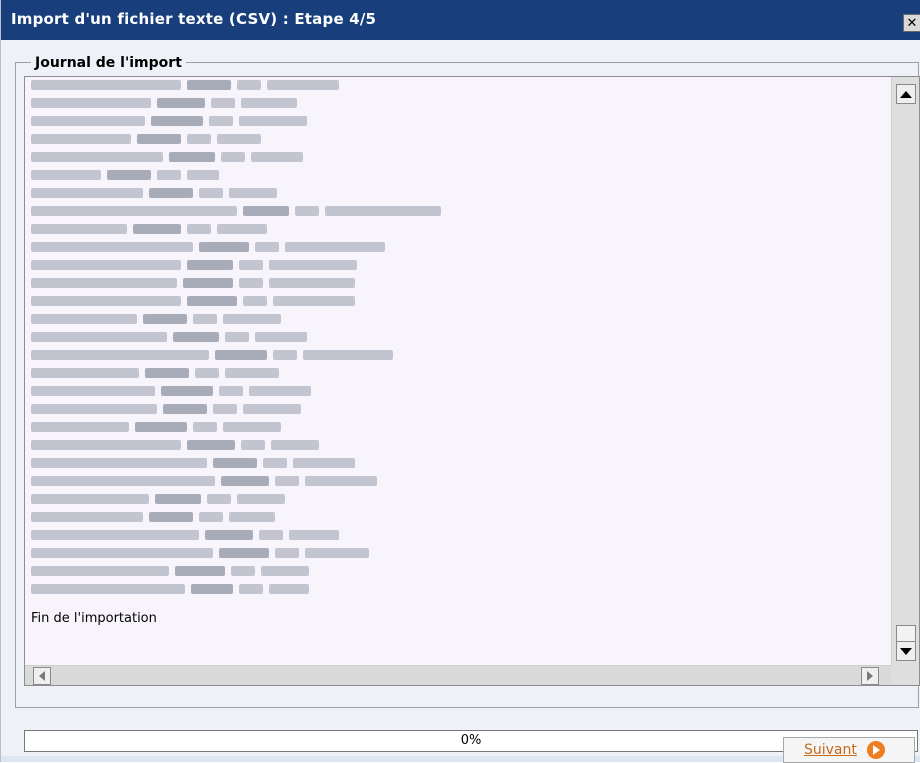 This screenshot has height=763, width=920. I want to click on close-button: ✕, so click(911, 23).